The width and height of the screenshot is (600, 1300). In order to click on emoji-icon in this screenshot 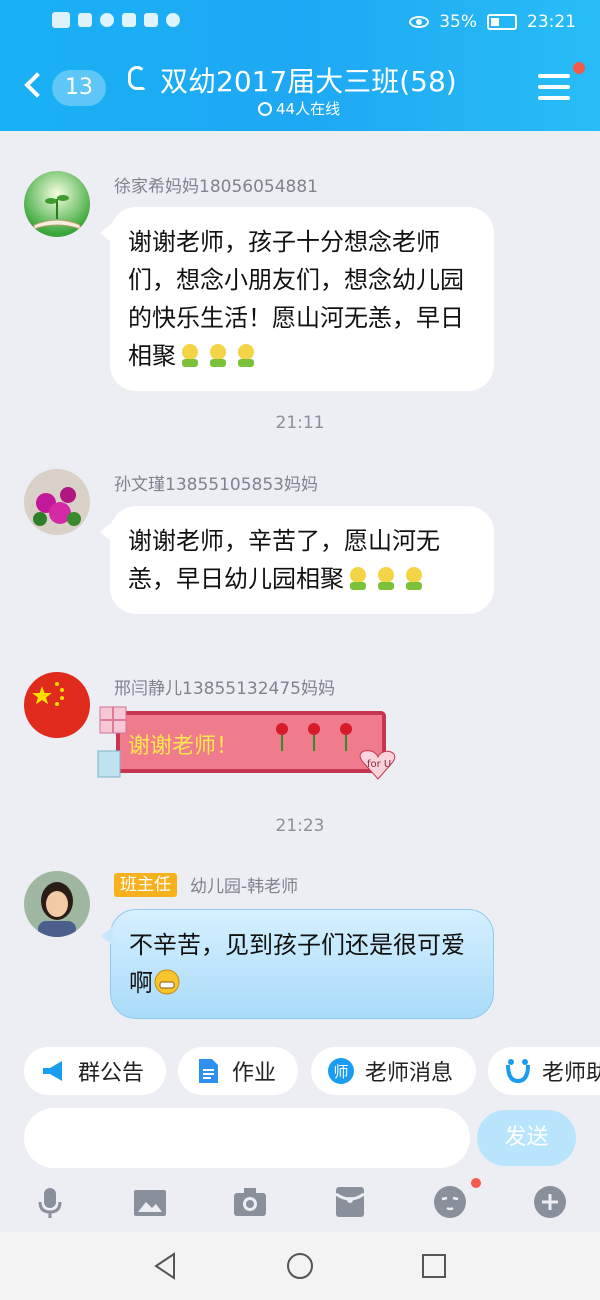, I will do `click(450, 1202)`.